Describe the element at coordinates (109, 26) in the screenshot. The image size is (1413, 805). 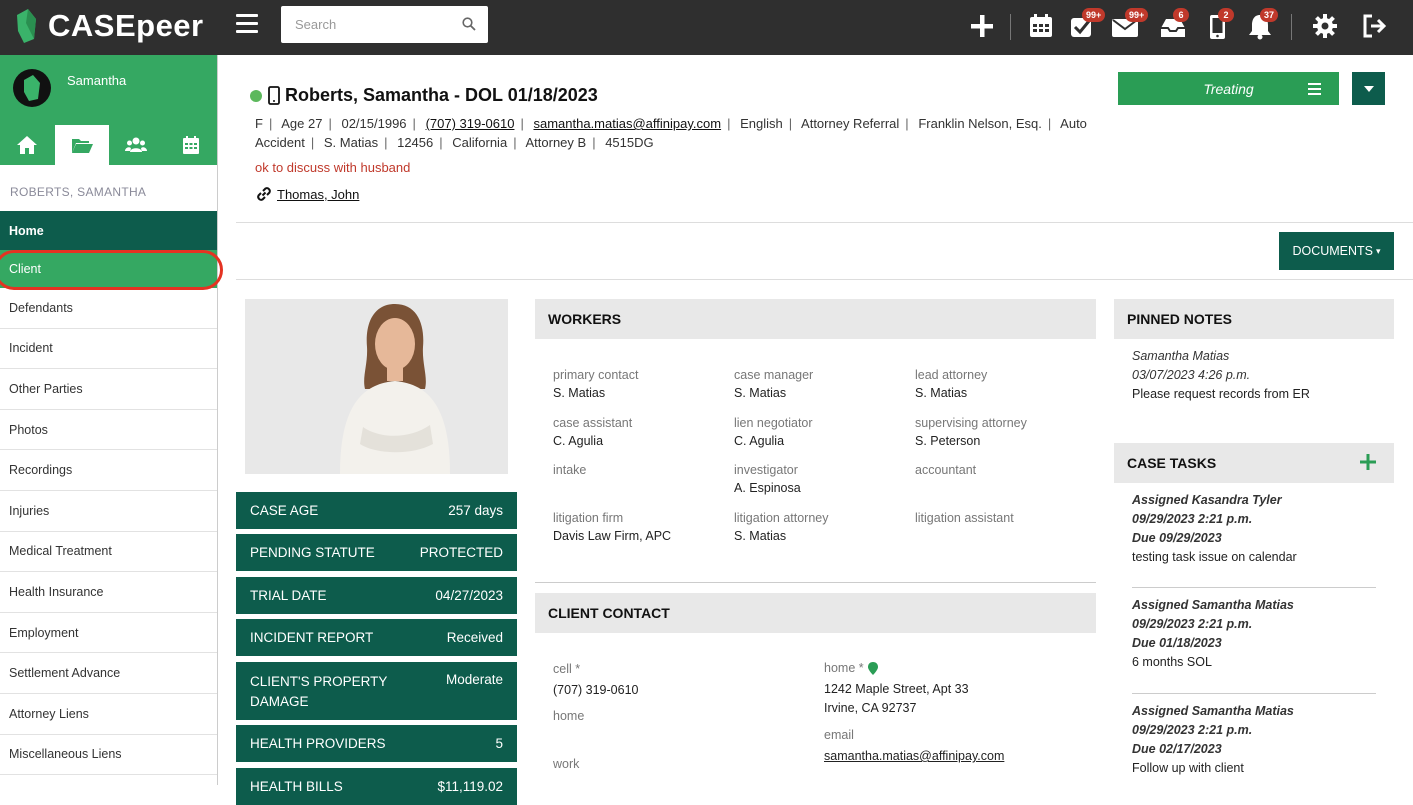
I see `casepeer-logo: CASEpeer` at that location.